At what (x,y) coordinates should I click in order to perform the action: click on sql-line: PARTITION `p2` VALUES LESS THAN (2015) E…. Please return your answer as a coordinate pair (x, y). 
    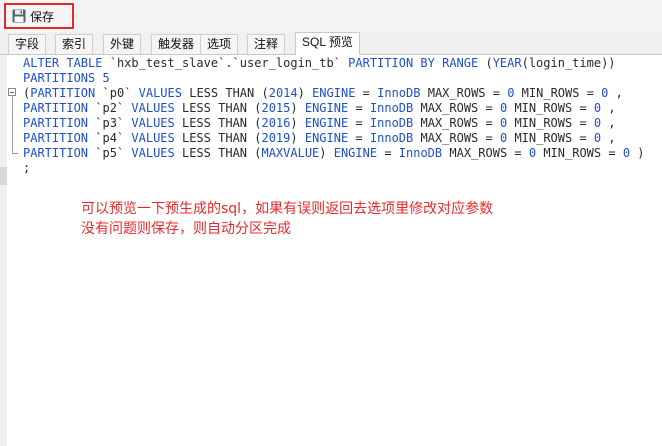
    Looking at the image, I should click on (319, 108).